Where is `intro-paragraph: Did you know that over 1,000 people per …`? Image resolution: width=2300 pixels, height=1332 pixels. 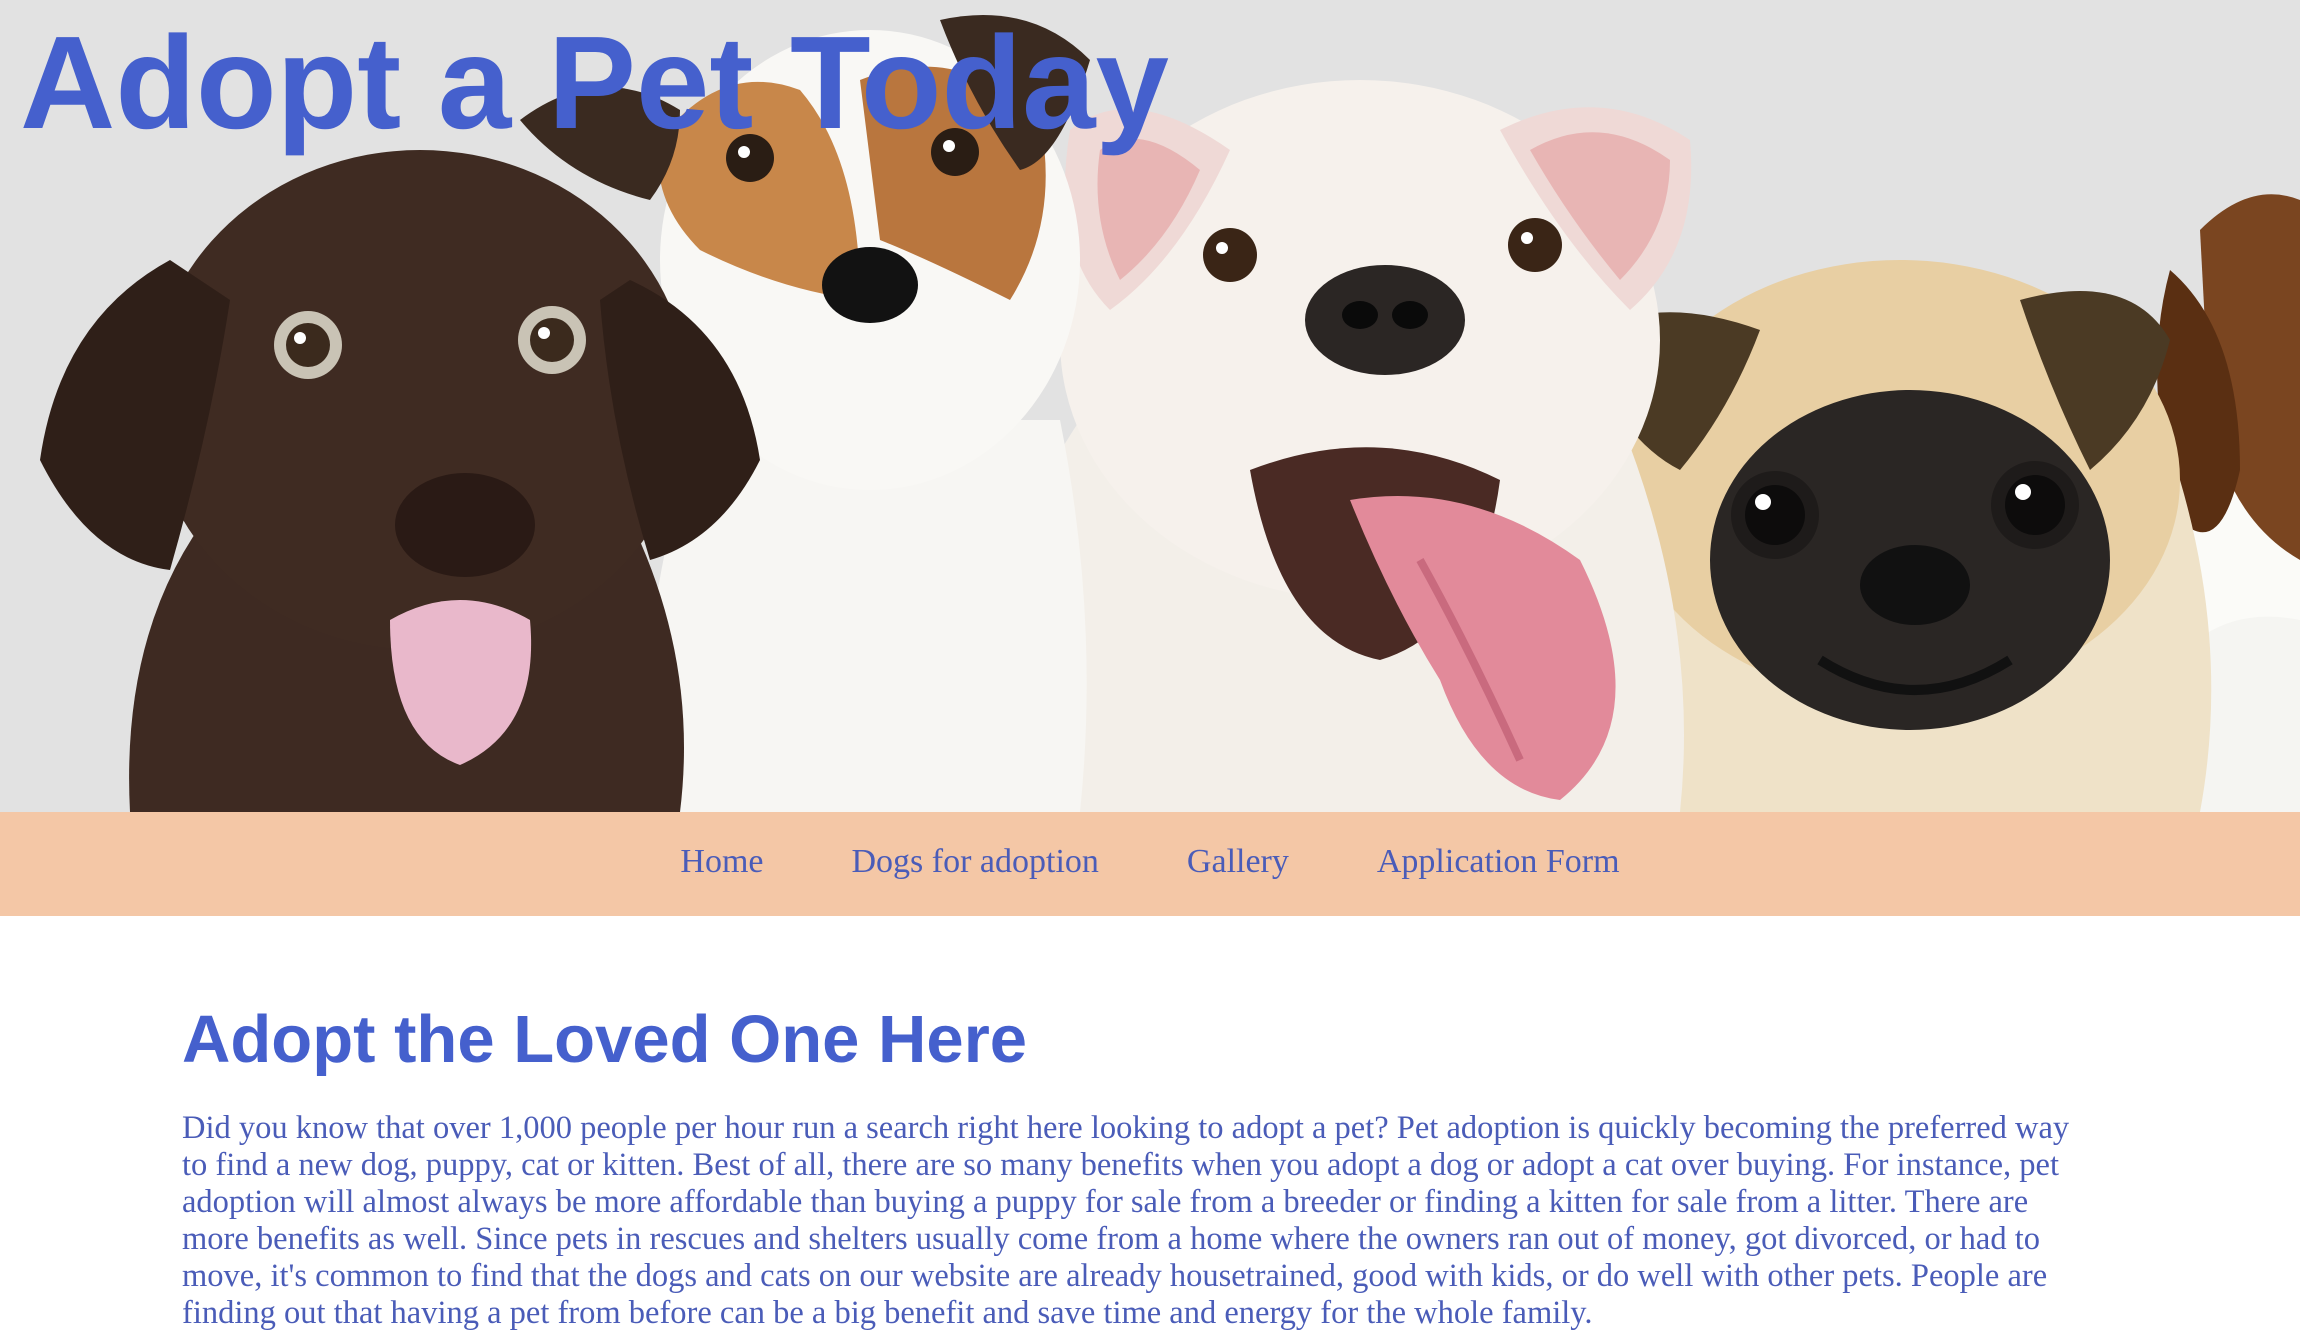
intro-paragraph: Did you know that over 1,000 people per … is located at coordinates (1126, 1220).